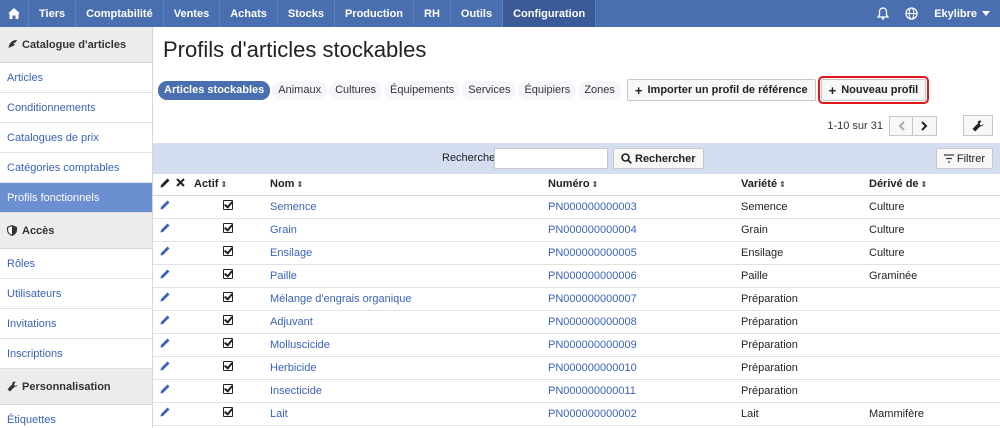 This screenshot has height=428, width=1000. I want to click on derived-from-cell: Mammifère, so click(934, 414).